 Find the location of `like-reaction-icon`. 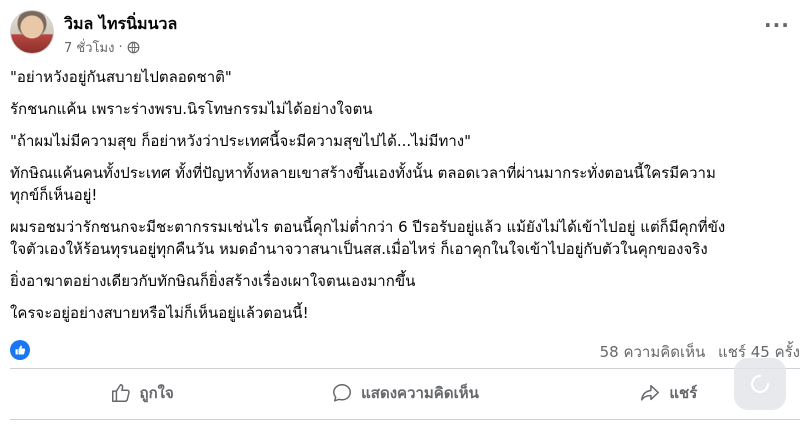

like-reaction-icon is located at coordinates (20, 350).